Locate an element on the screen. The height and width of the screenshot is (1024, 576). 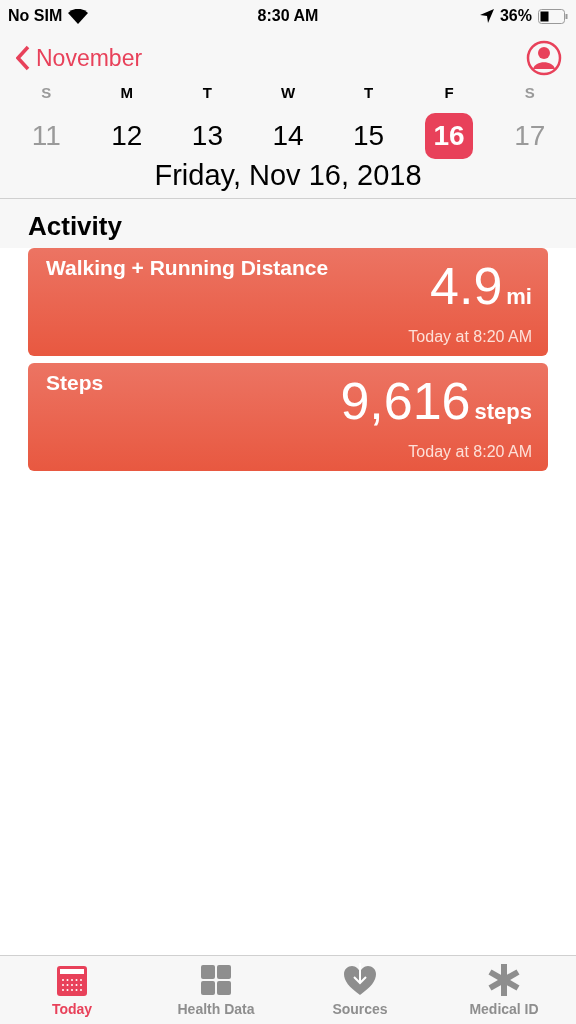
day-number: 11 is located at coordinates (46, 136).